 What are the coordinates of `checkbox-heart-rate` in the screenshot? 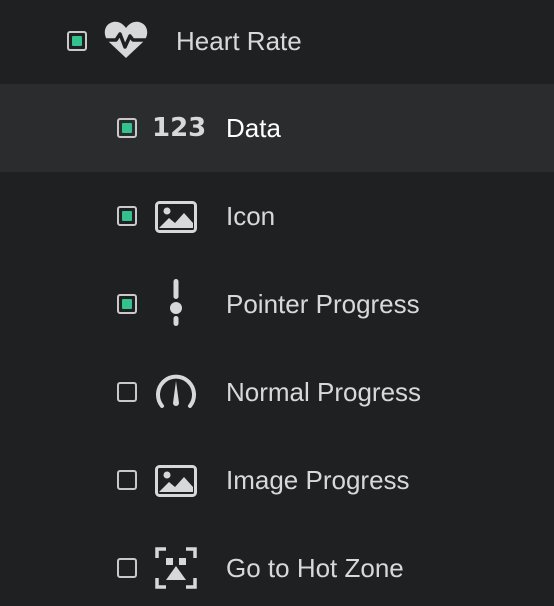 It's located at (77, 41).